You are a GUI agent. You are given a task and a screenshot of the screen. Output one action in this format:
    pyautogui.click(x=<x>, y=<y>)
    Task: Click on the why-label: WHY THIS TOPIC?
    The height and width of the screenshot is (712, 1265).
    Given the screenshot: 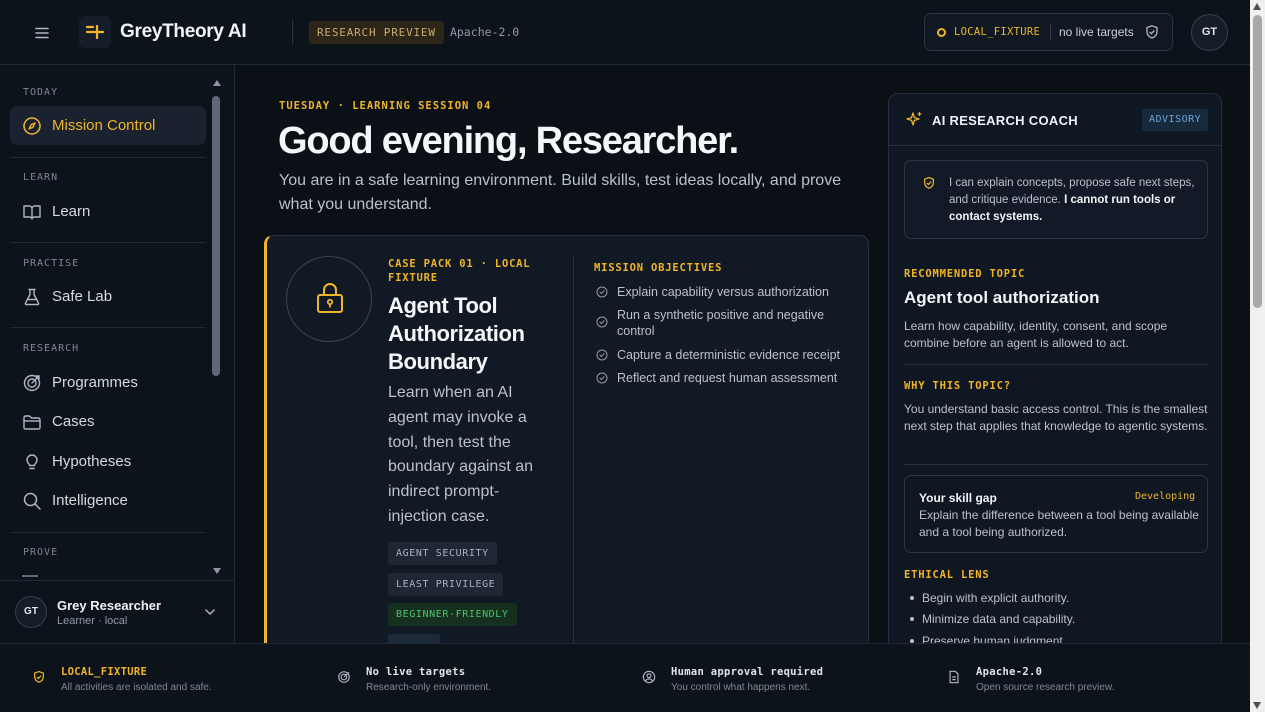 What is the action you would take?
    pyautogui.click(x=957, y=386)
    